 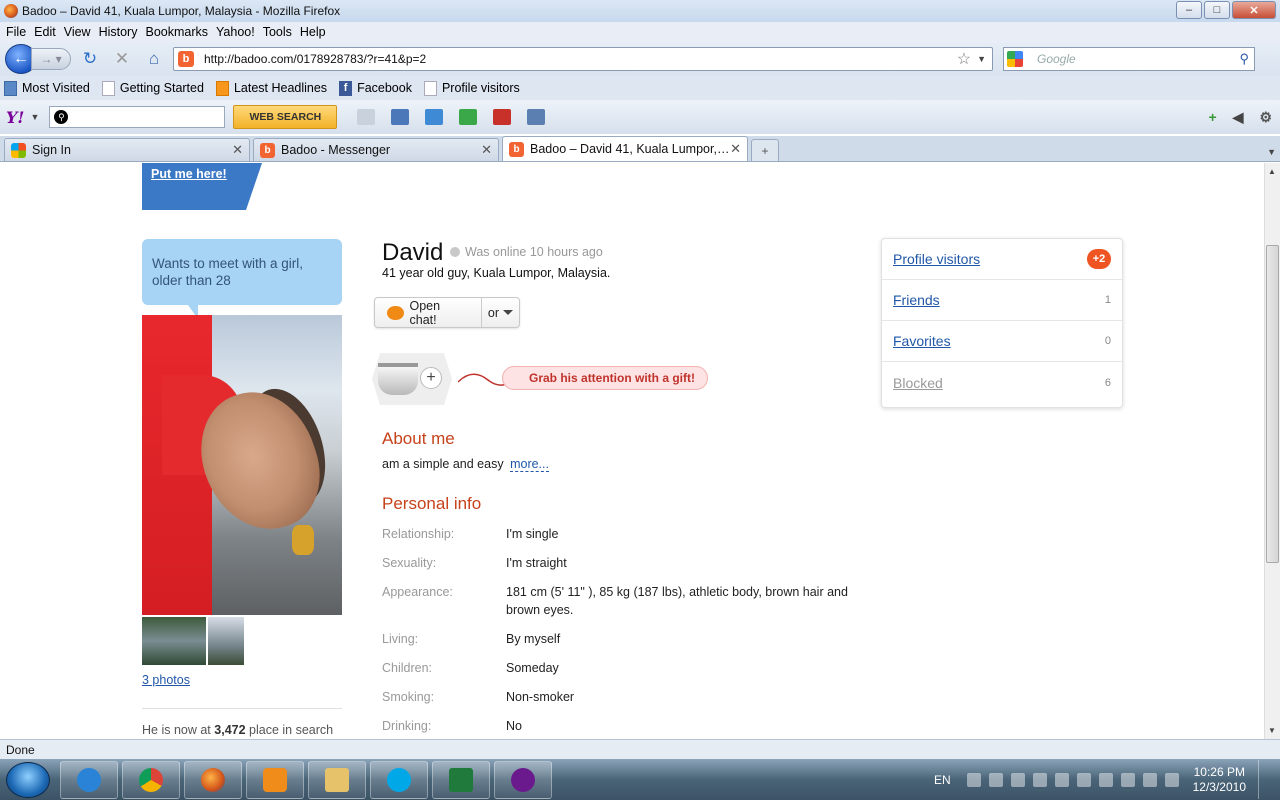 What do you see at coordinates (237, 32) in the screenshot?
I see `menu-yahoo: Yahoo!` at bounding box center [237, 32].